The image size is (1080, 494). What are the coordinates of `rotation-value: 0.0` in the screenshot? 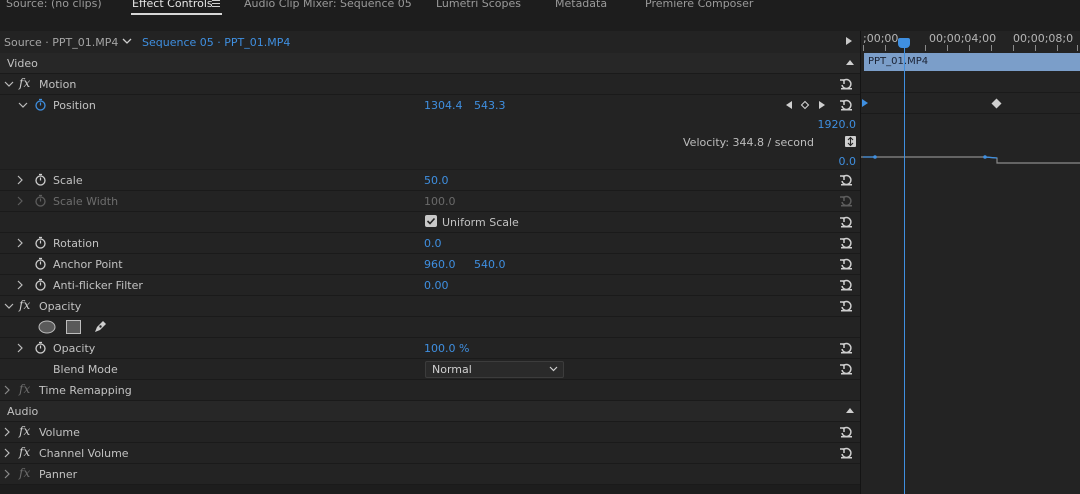 It's located at (433, 243).